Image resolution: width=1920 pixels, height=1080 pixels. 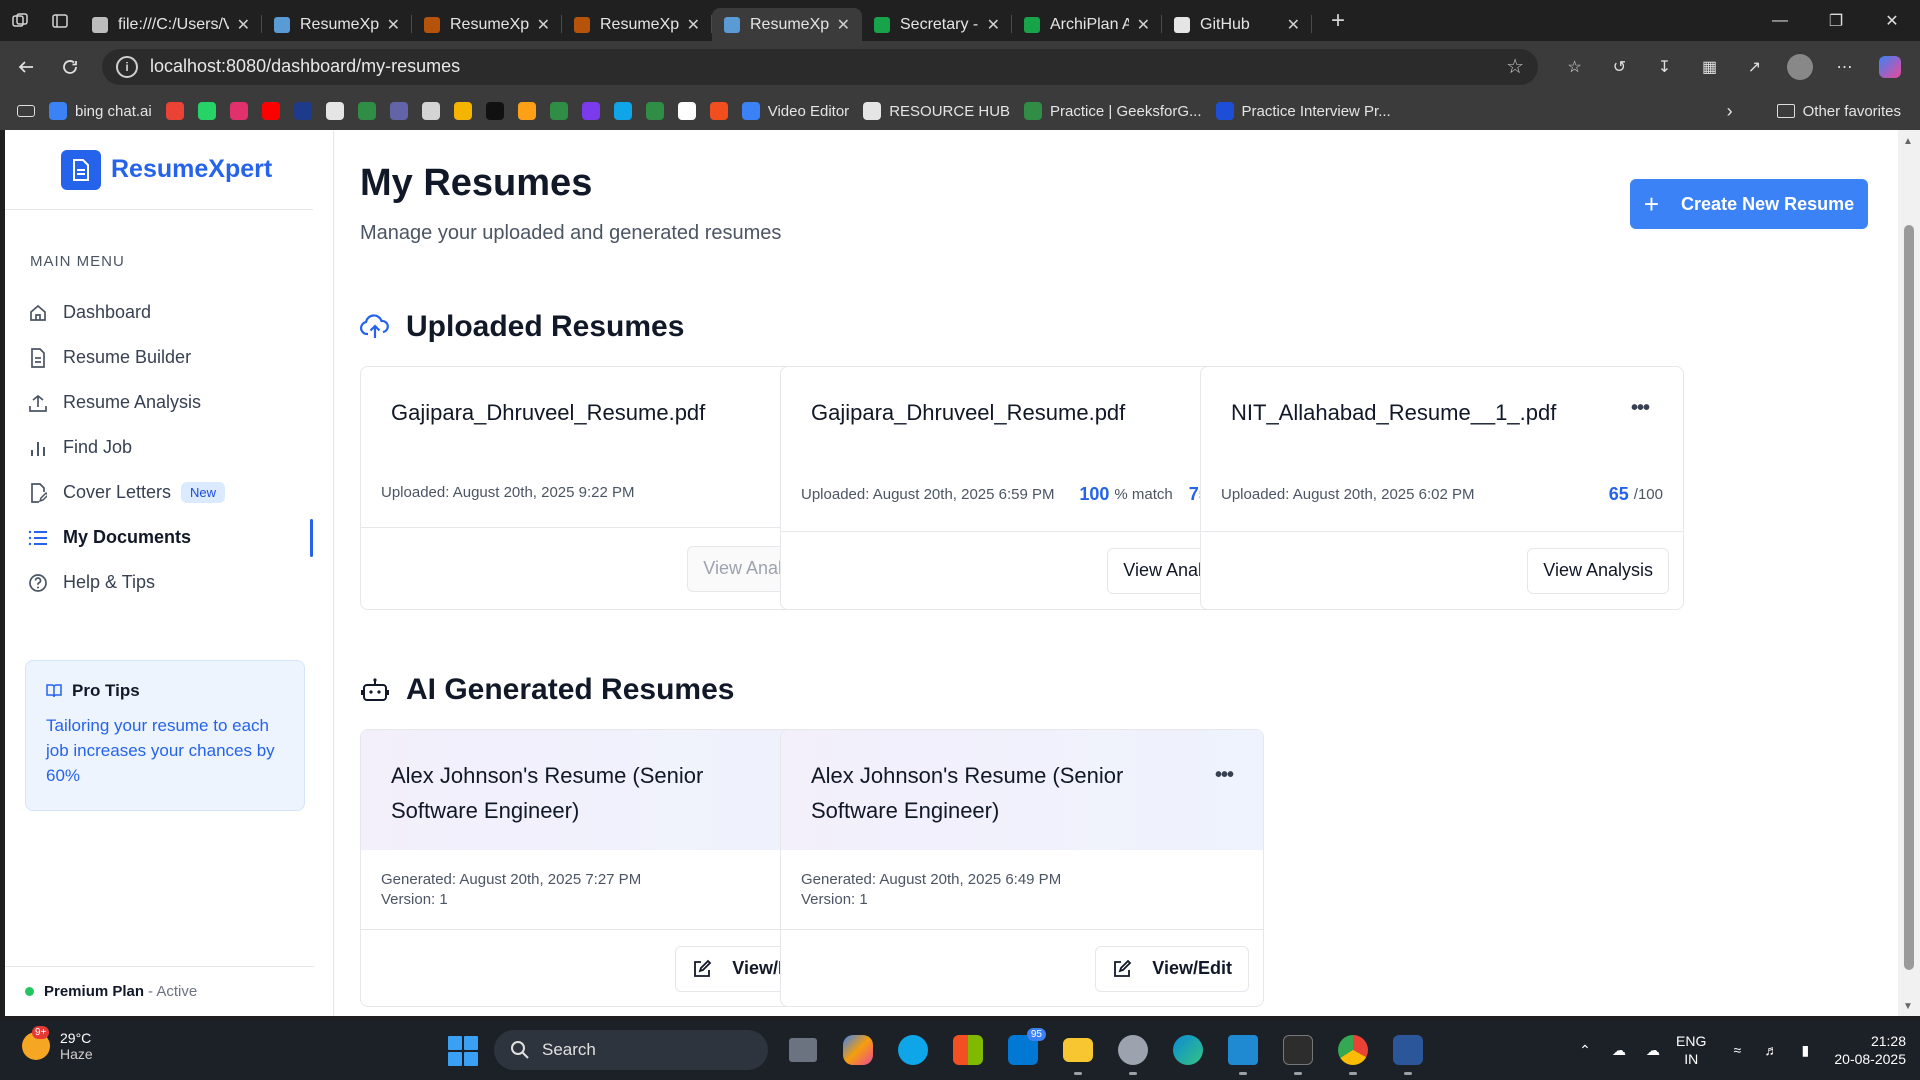 I want to click on reading-view-icon, so click(x=26, y=111).